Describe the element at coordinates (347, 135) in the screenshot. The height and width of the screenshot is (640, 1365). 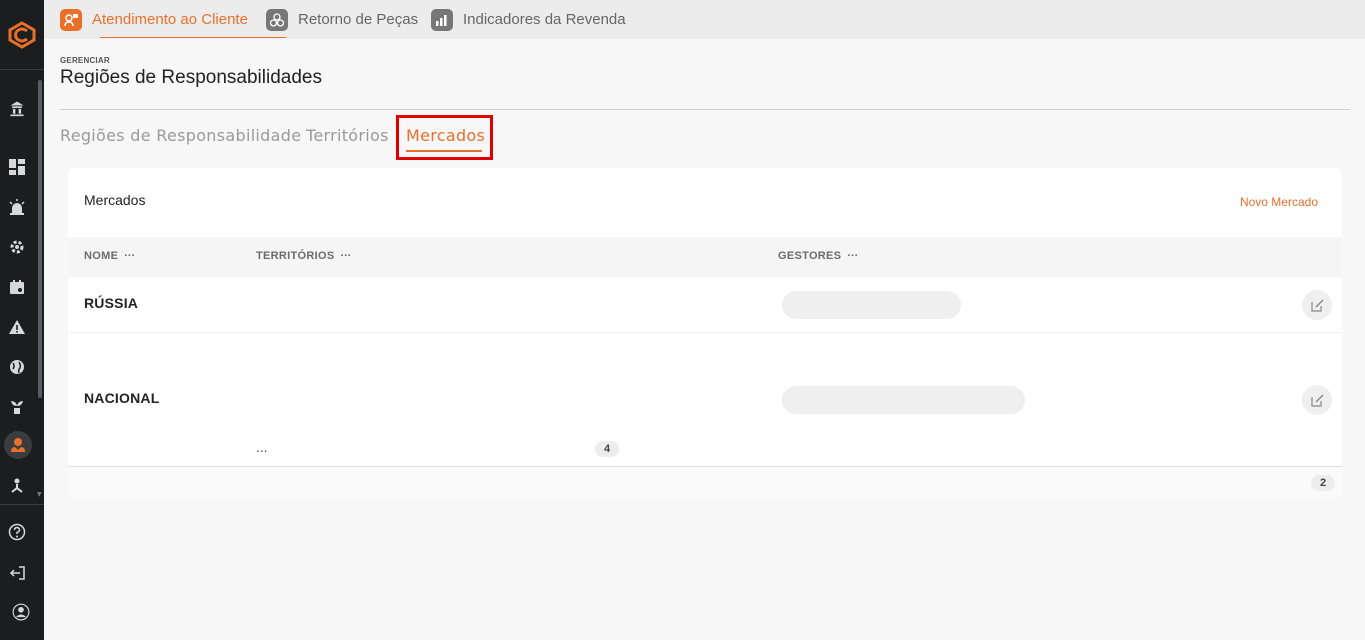
I see `subtab-territories: Territórios` at that location.